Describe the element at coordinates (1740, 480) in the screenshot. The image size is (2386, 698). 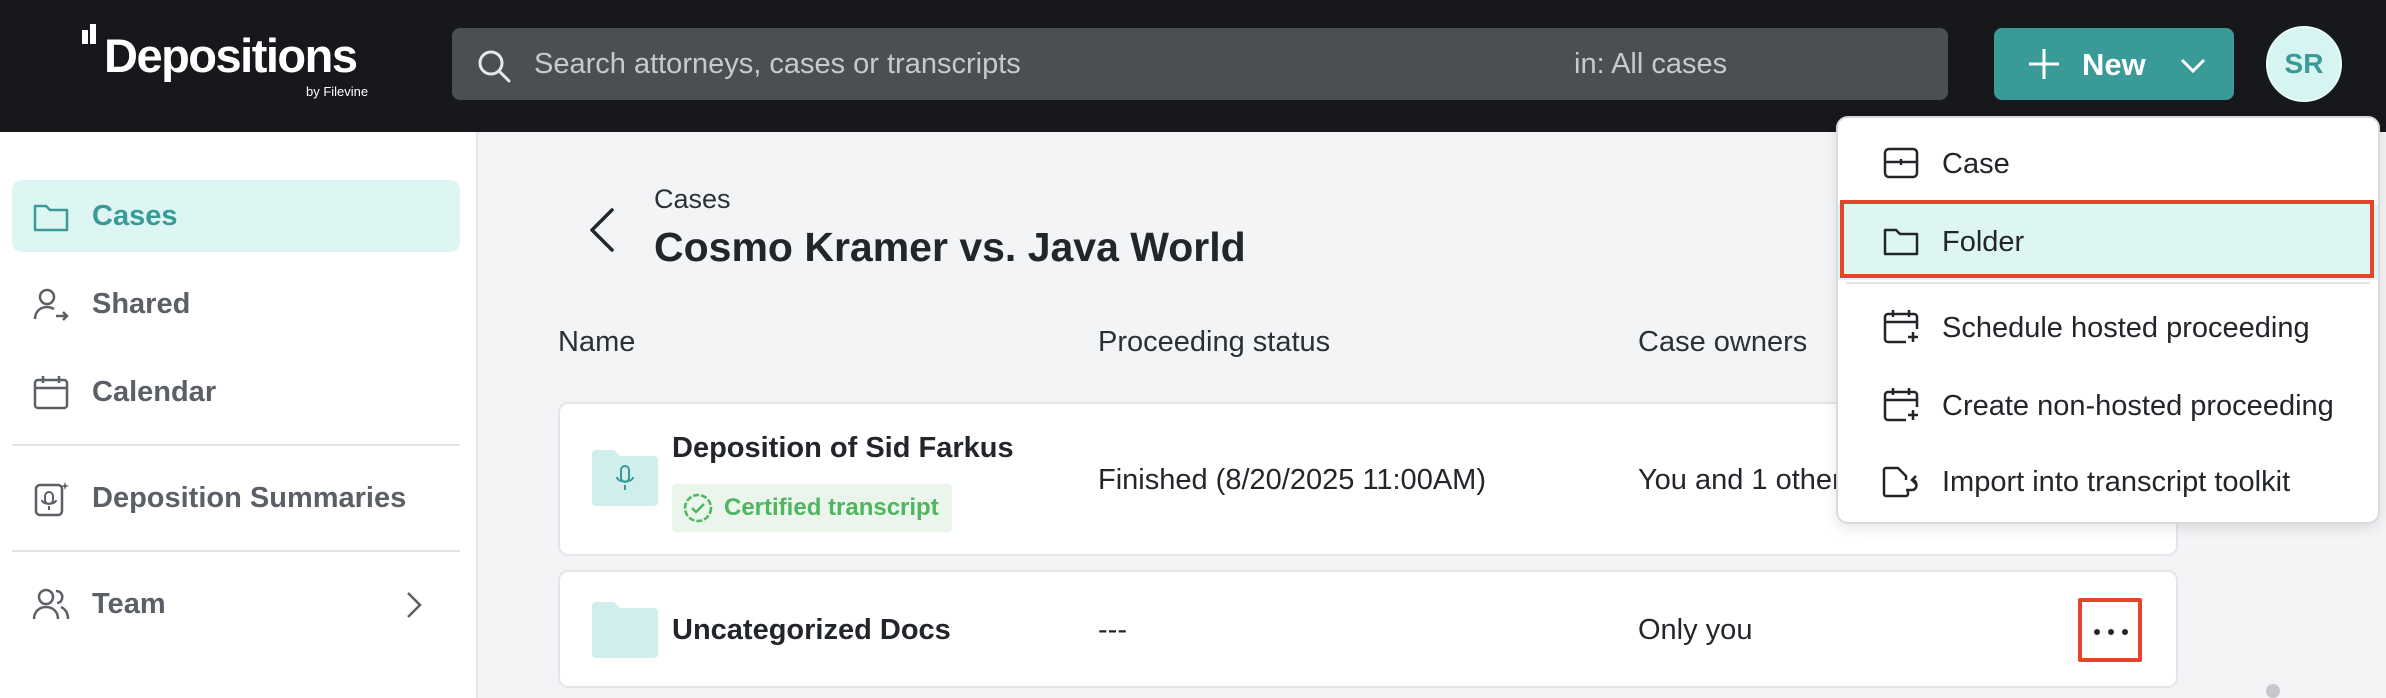
I see `row-owners: You and 1 other` at that location.